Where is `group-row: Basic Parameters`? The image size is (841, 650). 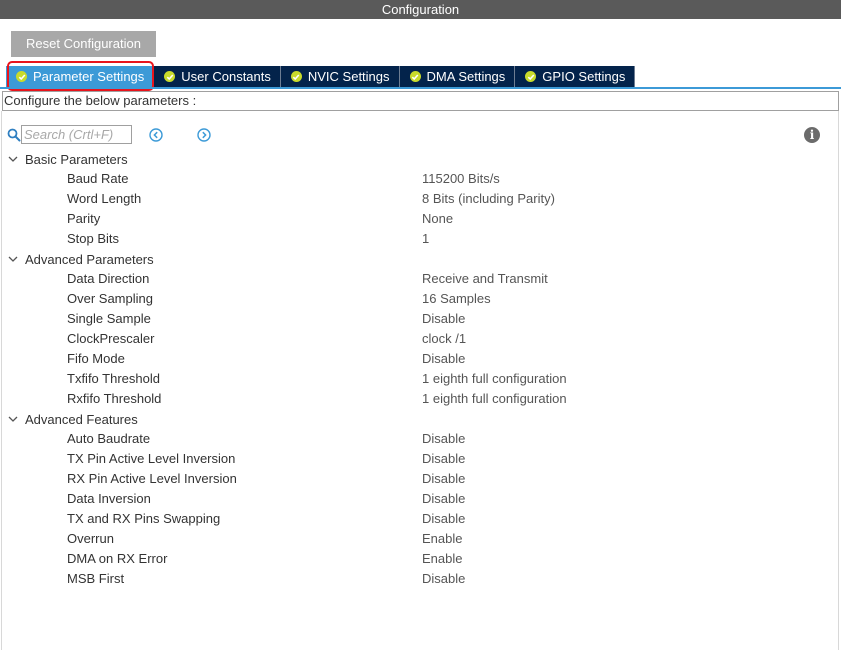 group-row: Basic Parameters is located at coordinates (420, 159).